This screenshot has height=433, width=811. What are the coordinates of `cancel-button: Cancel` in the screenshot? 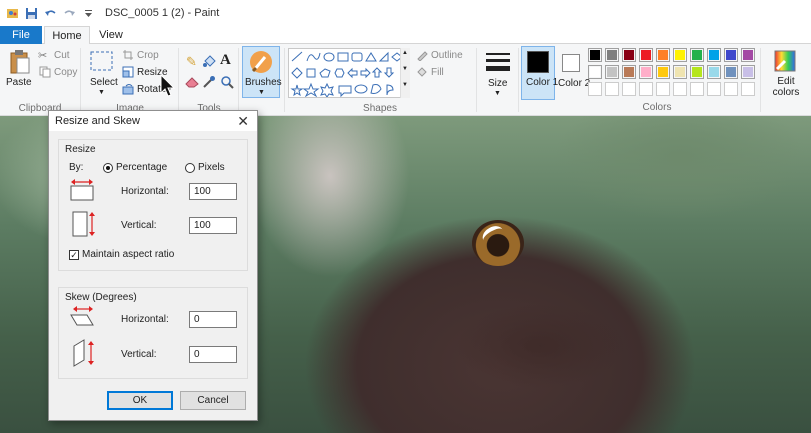 It's located at (213, 400).